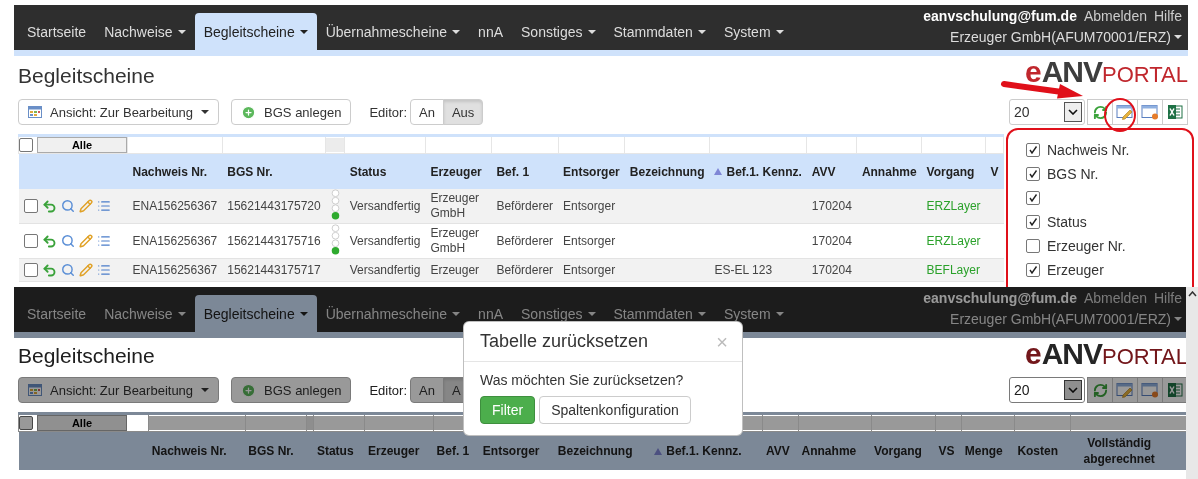 This screenshot has width=1198, height=479. Describe the element at coordinates (1106, 73) in the screenshot. I see `logo: eANVPORTAL` at that location.